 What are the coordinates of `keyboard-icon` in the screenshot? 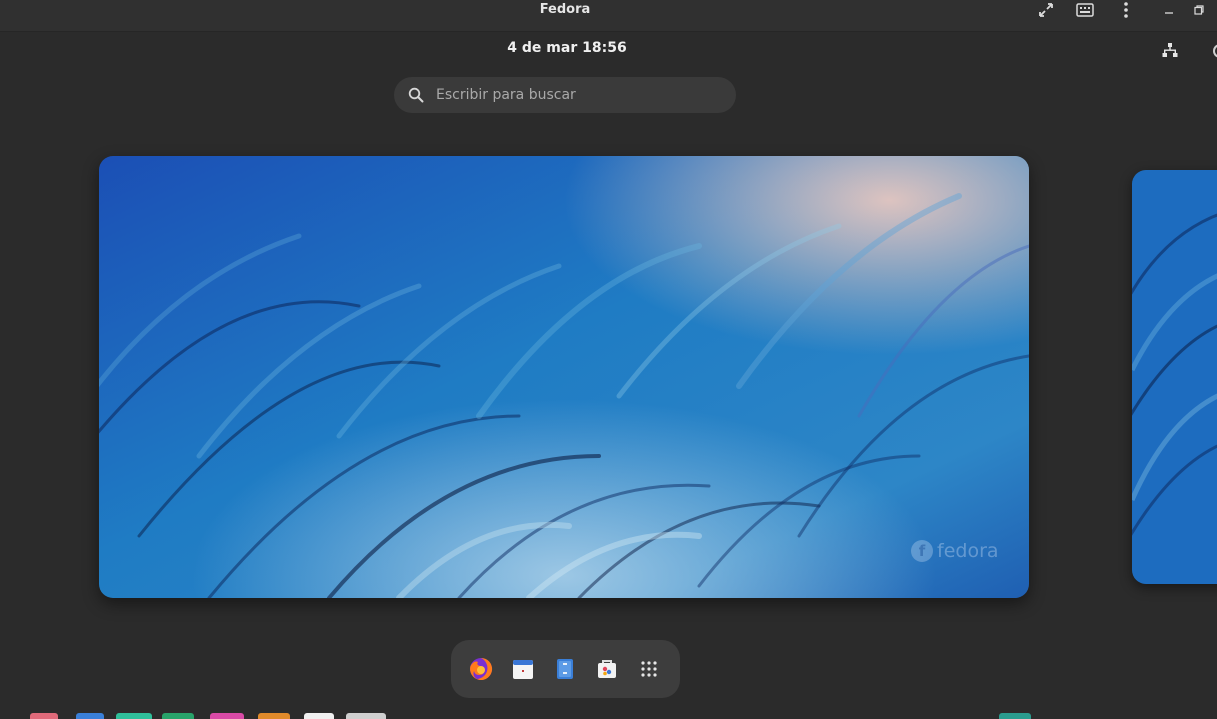 It's located at (1085, 10).